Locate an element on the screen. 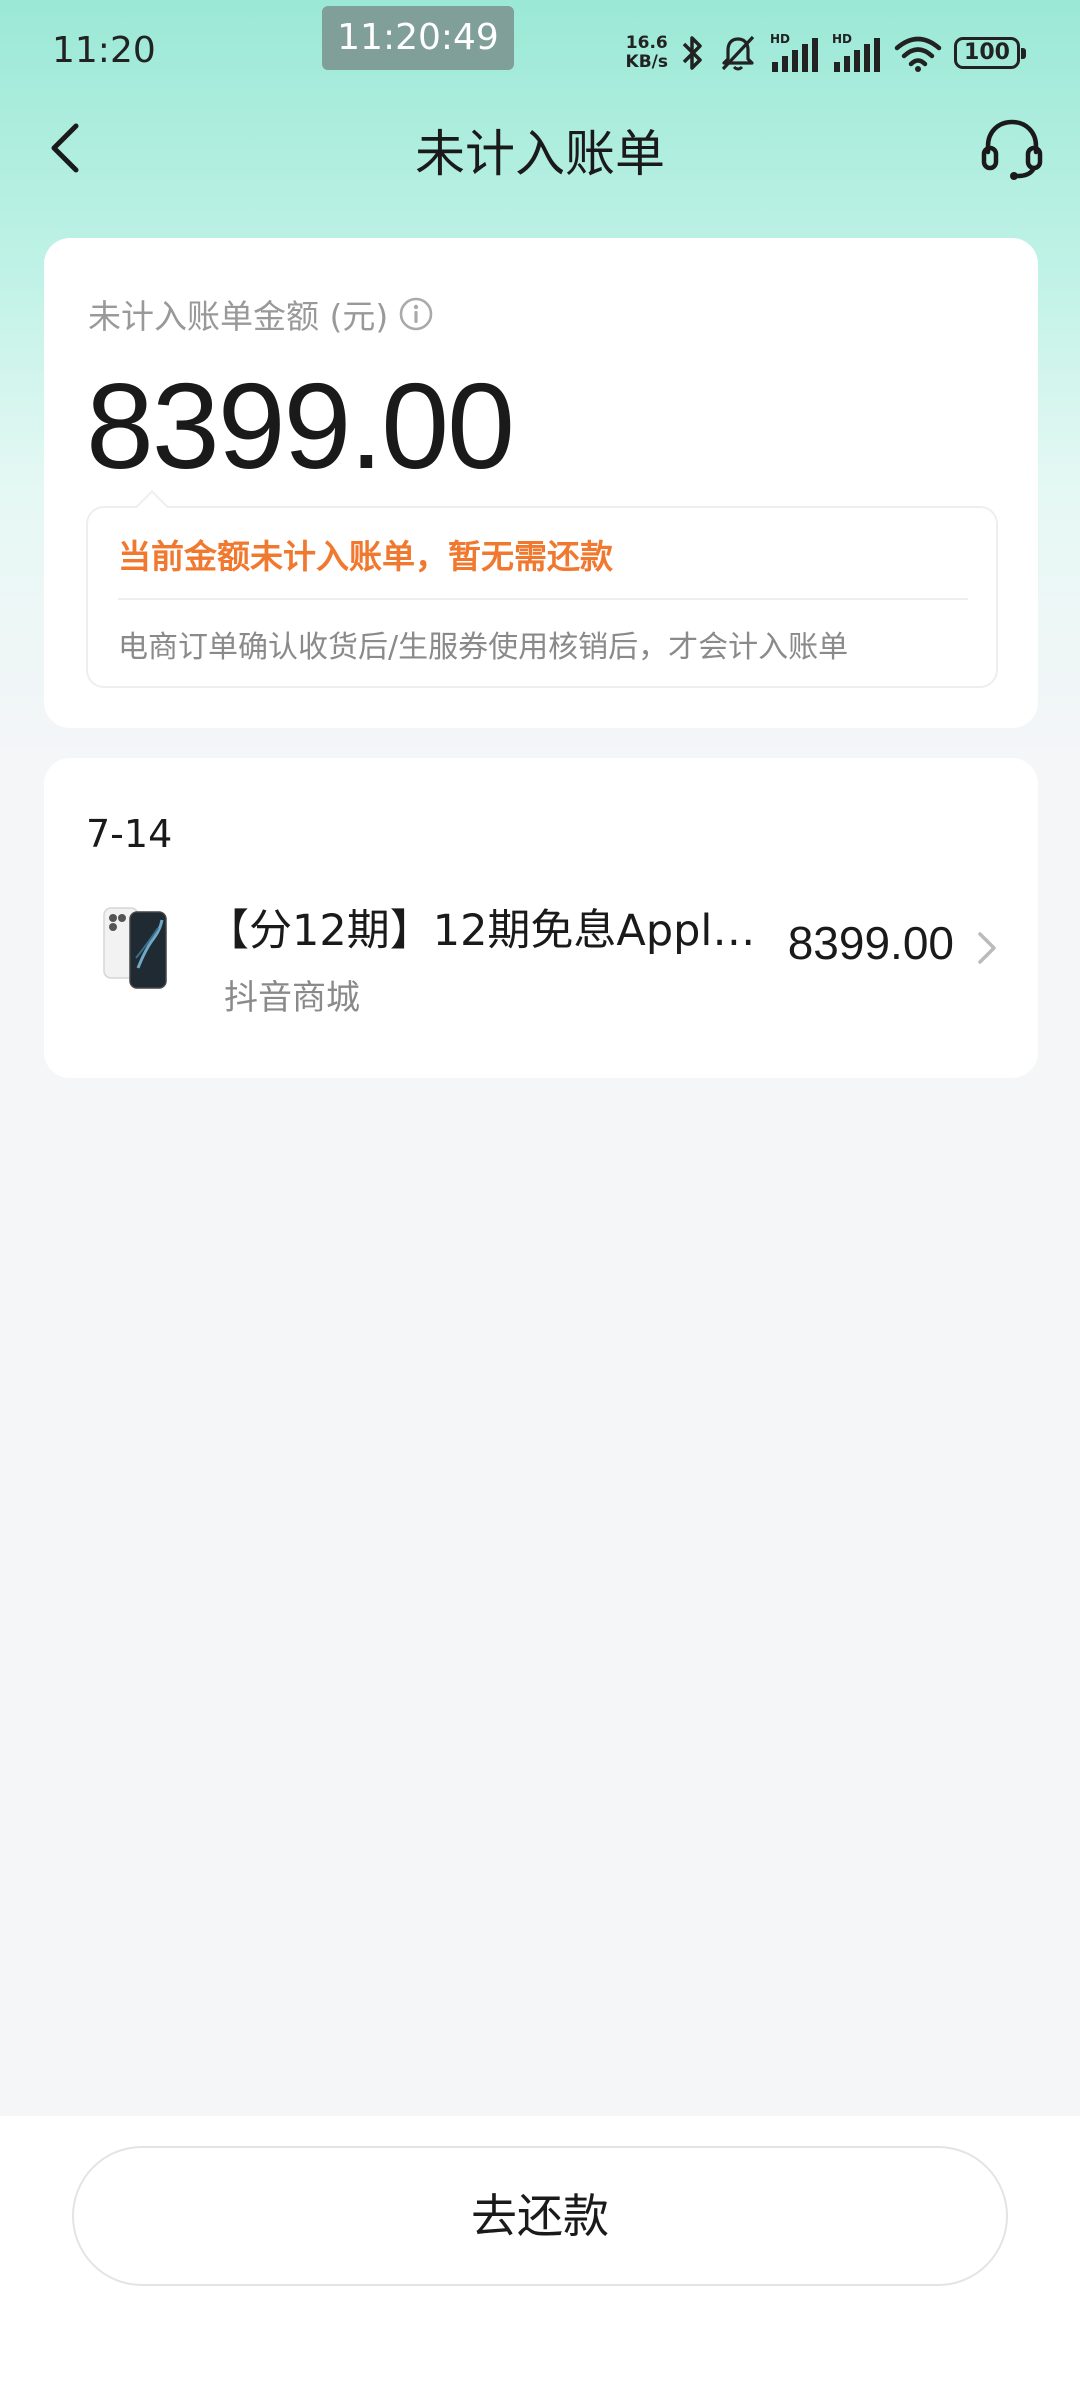 This screenshot has height=2400, width=1080. bottom-bar: 去还款 is located at coordinates (540, 2258).